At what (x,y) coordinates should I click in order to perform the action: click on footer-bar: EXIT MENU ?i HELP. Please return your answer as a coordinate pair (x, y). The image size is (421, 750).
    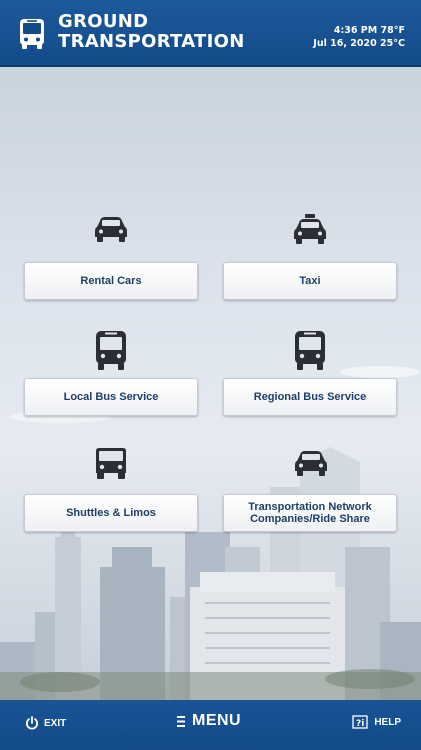
    Looking at the image, I should click on (210, 725).